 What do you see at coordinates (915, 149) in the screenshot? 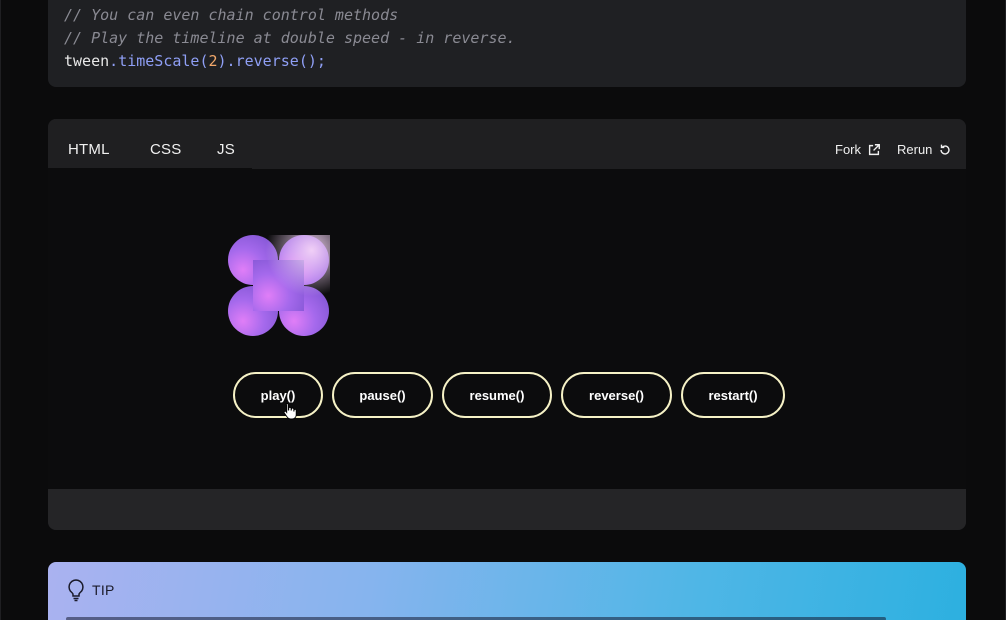
I see `rerun-label: Rerun` at bounding box center [915, 149].